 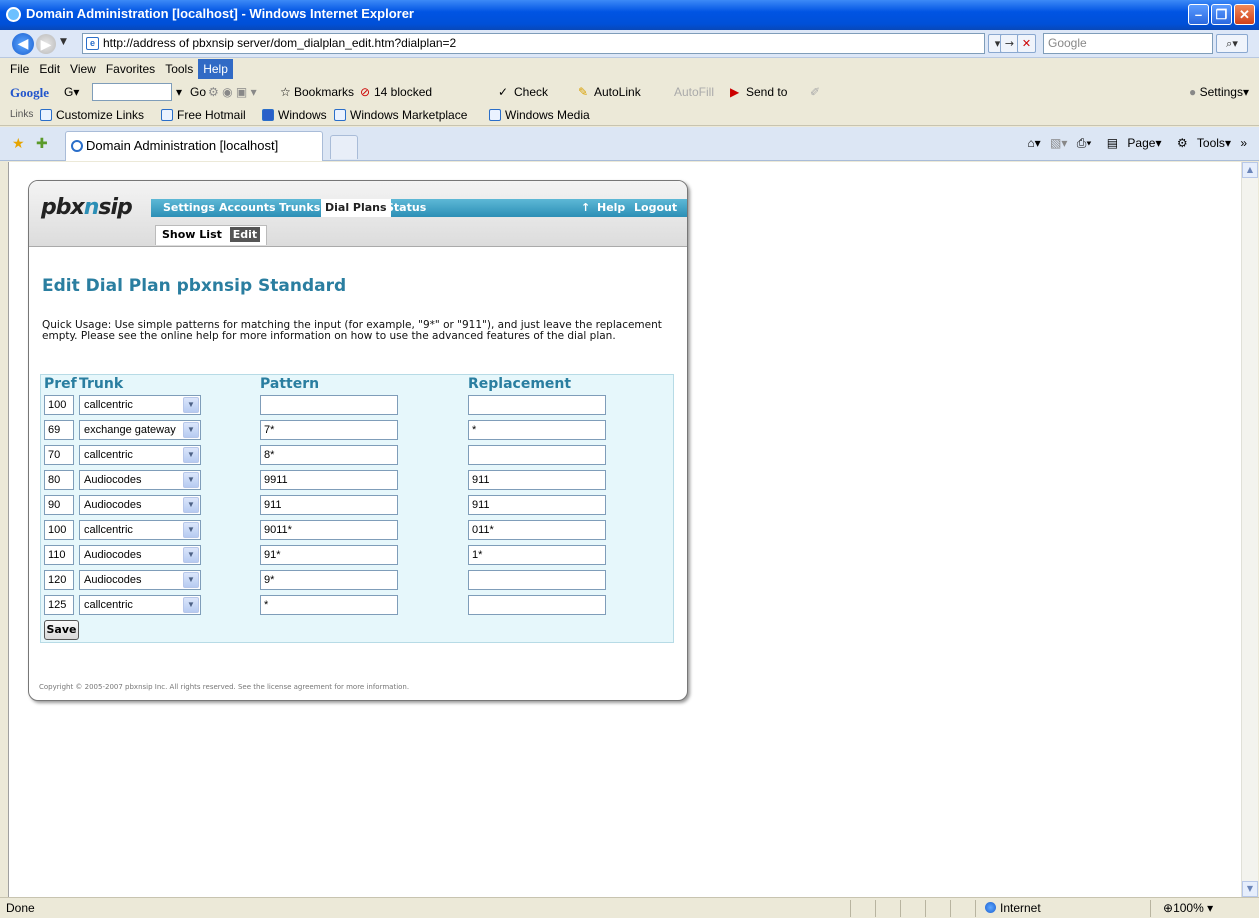 I want to click on settings-button: ● Settings▾, so click(x=1219, y=92).